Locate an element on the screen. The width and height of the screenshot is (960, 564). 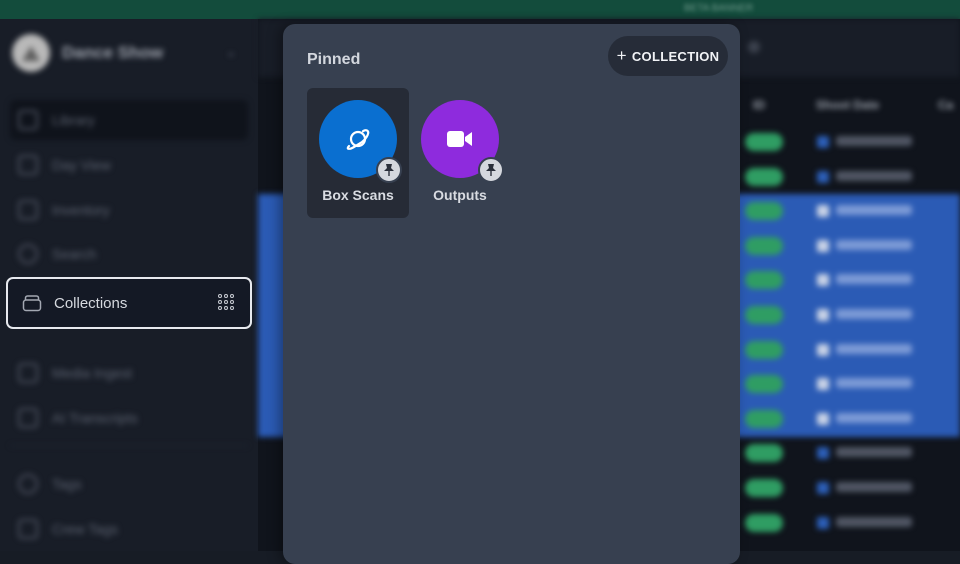
sidebar-item-label: AI Transcripts is located at coordinates (95, 418).